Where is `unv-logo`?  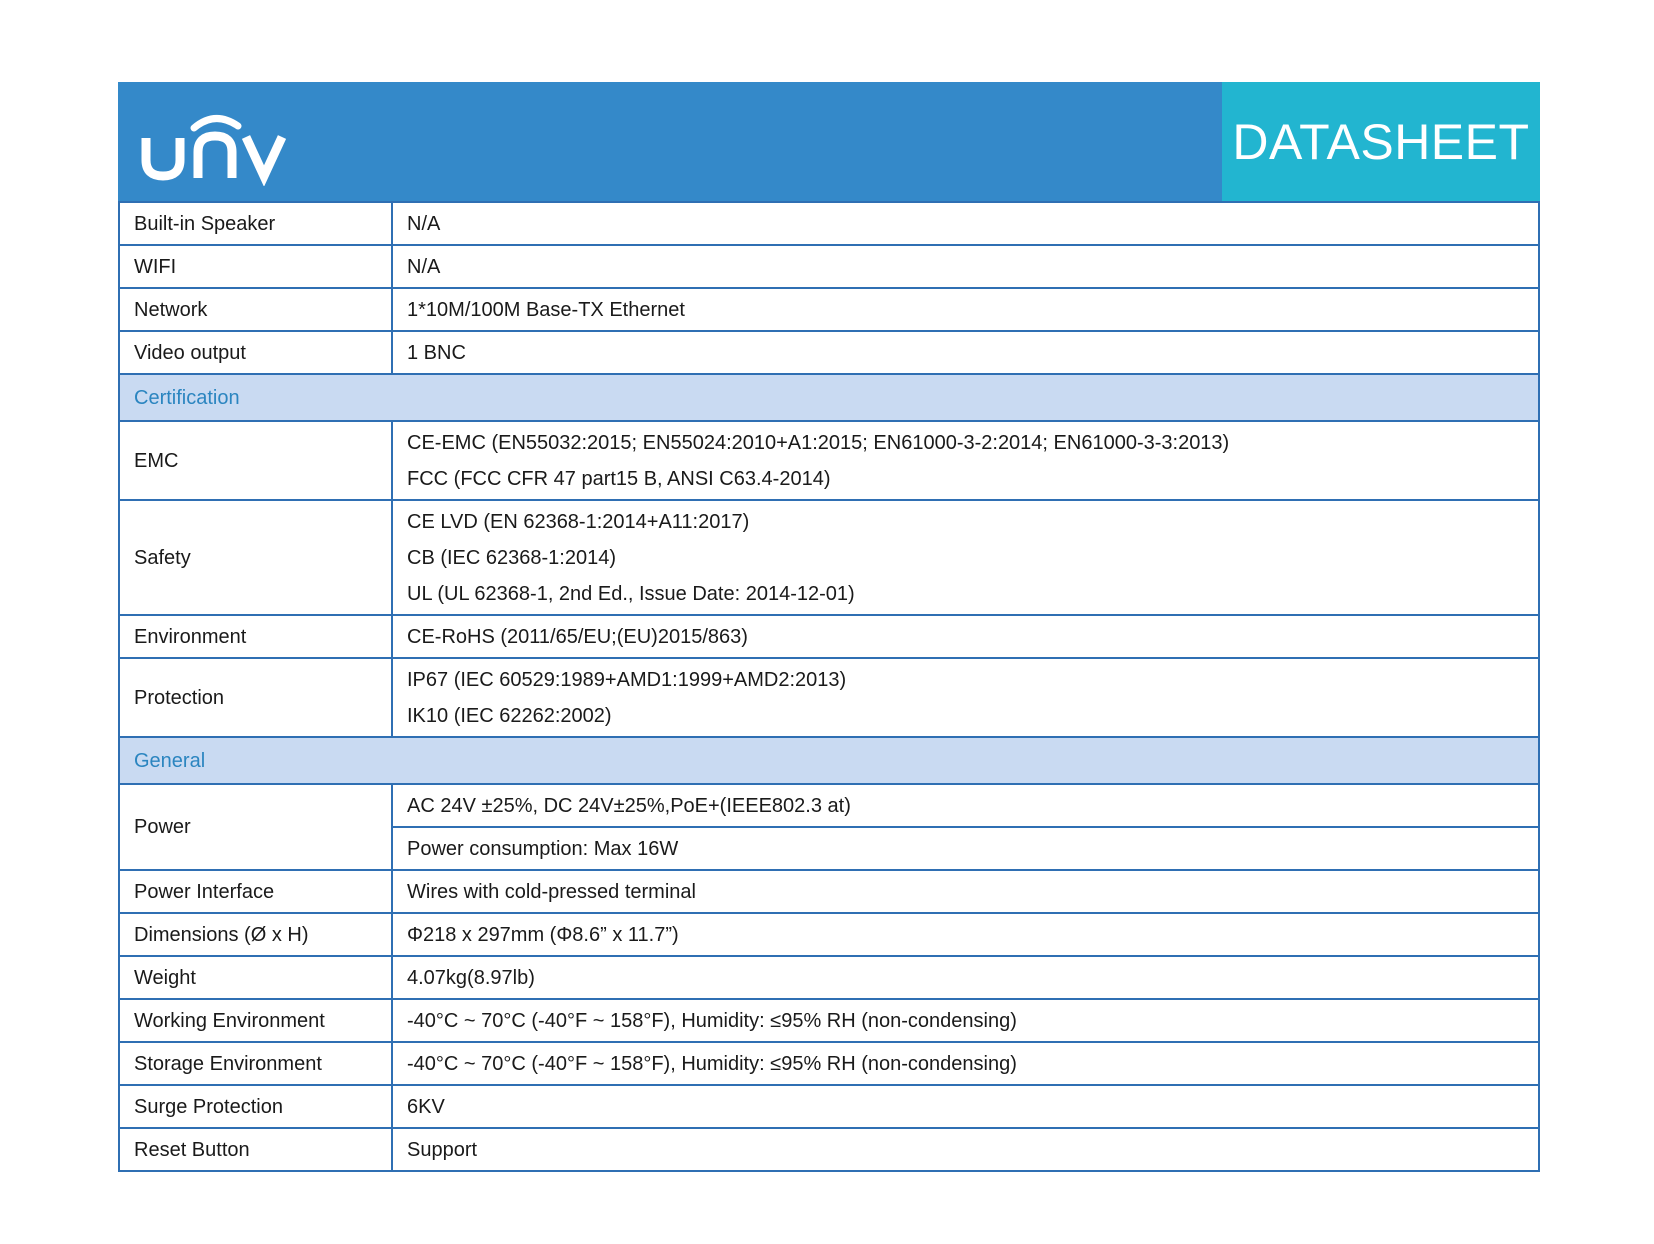
unv-logo is located at coordinates (214, 150).